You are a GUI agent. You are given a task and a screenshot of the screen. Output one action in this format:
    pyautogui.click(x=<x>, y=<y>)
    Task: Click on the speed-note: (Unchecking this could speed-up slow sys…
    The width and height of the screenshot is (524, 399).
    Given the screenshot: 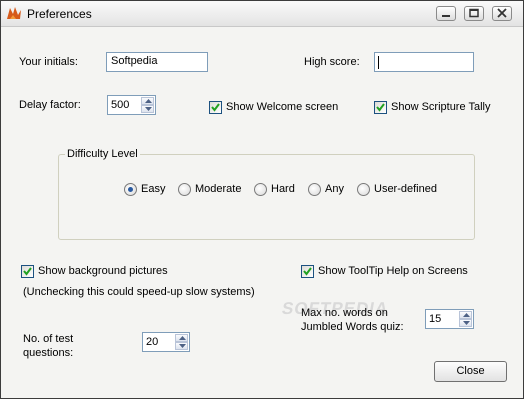 What is the action you would take?
    pyautogui.click(x=139, y=292)
    